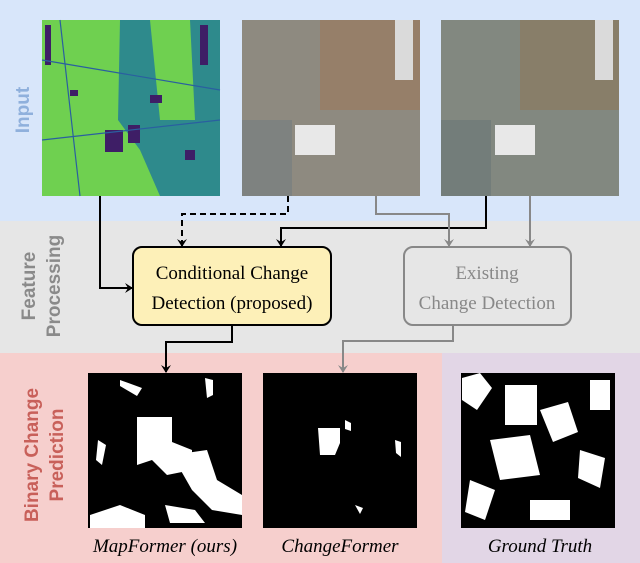 This screenshot has width=640, height=563. What do you see at coordinates (164, 546) in the screenshot?
I see `caption-mapformer: MapFormer (ours)` at bounding box center [164, 546].